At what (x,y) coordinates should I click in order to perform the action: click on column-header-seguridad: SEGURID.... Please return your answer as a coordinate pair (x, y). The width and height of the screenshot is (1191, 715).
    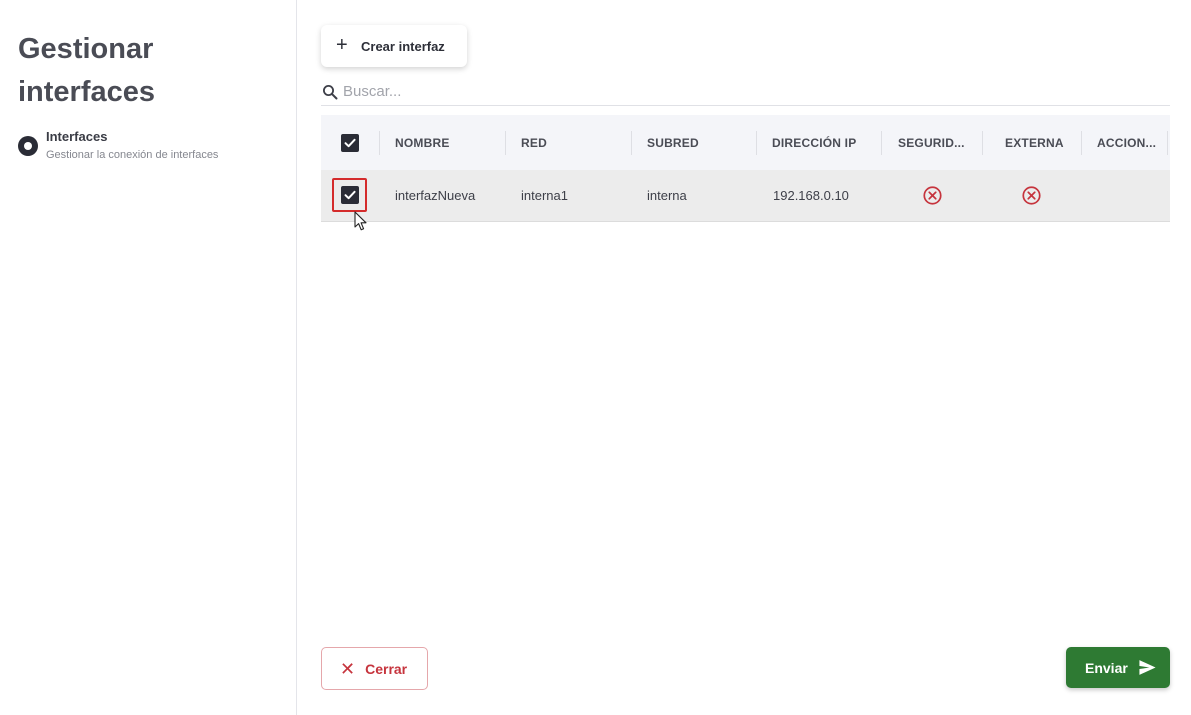
    Looking at the image, I should click on (931, 142).